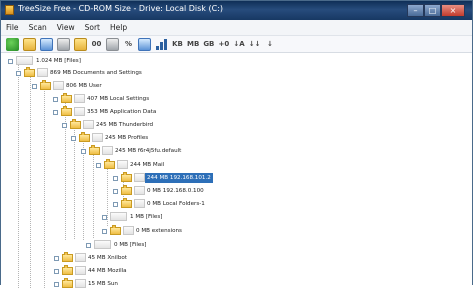 This screenshot has height=289, width=473. I want to click on sort-text: ↓A, so click(238, 44).